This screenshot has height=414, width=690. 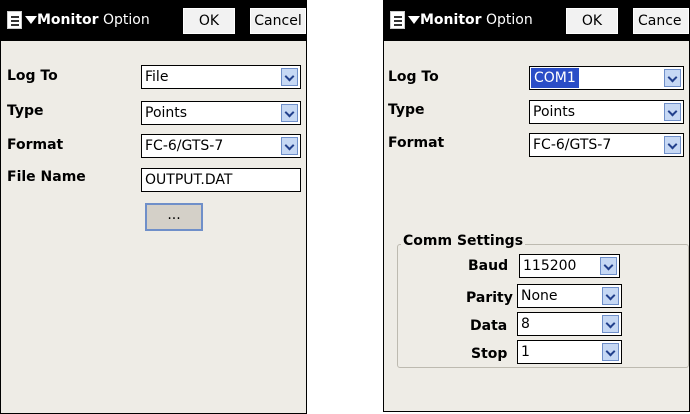 I want to click on log-to-select: File, so click(x=221, y=77).